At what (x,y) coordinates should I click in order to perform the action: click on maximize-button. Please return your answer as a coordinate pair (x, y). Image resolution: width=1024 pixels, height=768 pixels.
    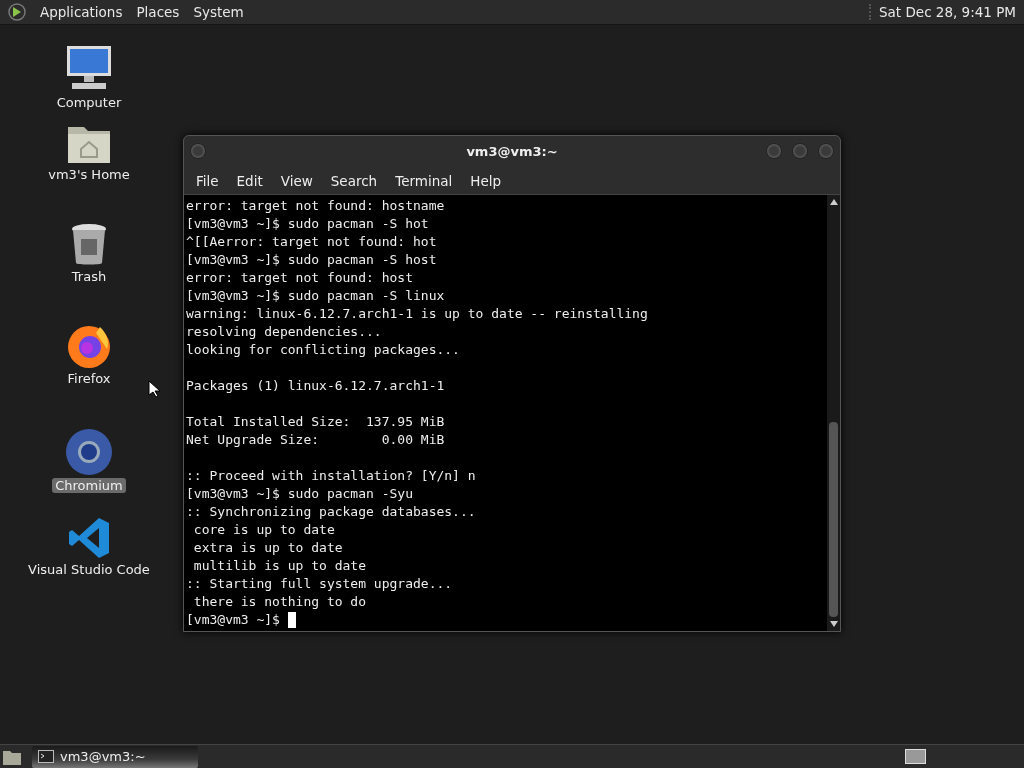
    Looking at the image, I should click on (800, 151).